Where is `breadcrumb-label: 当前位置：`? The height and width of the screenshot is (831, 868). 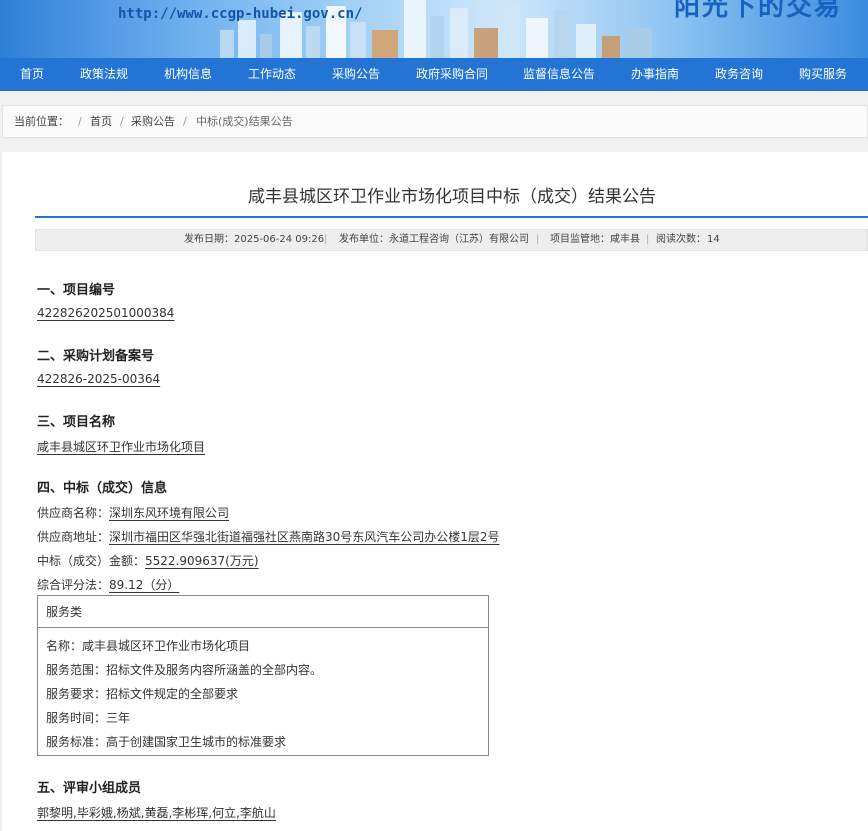 breadcrumb-label: 当前位置： is located at coordinates (41, 121).